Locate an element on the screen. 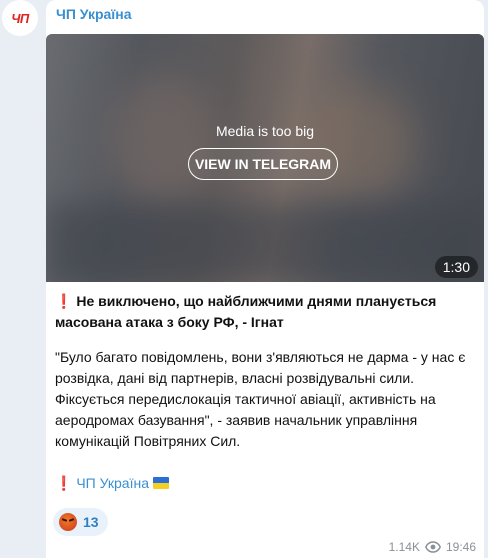  footer-channel-link: ЧП Україна is located at coordinates (112, 483).